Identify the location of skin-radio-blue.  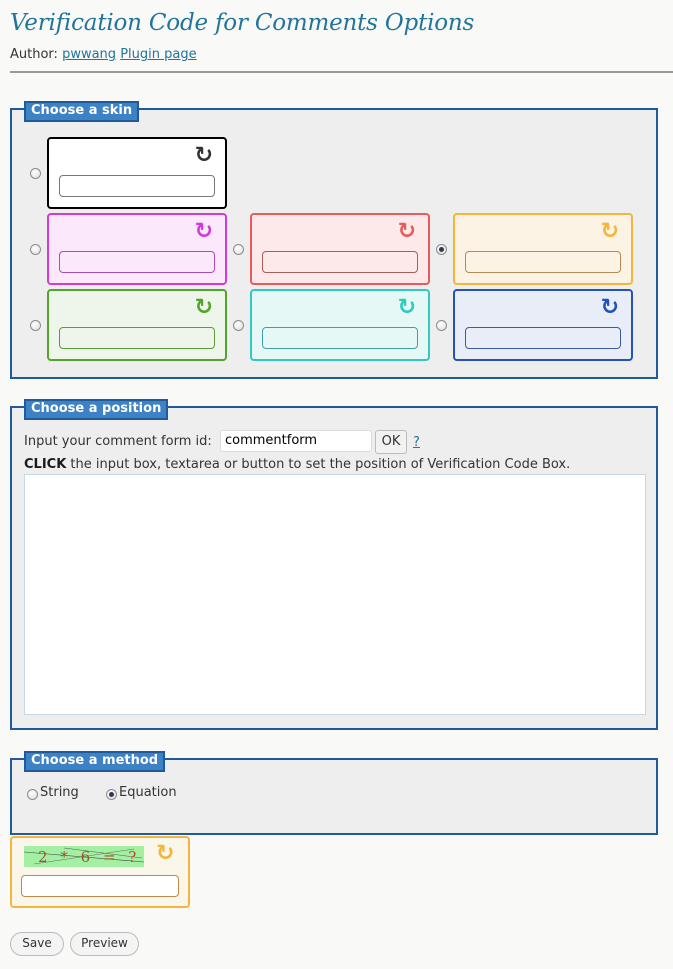
(441, 325).